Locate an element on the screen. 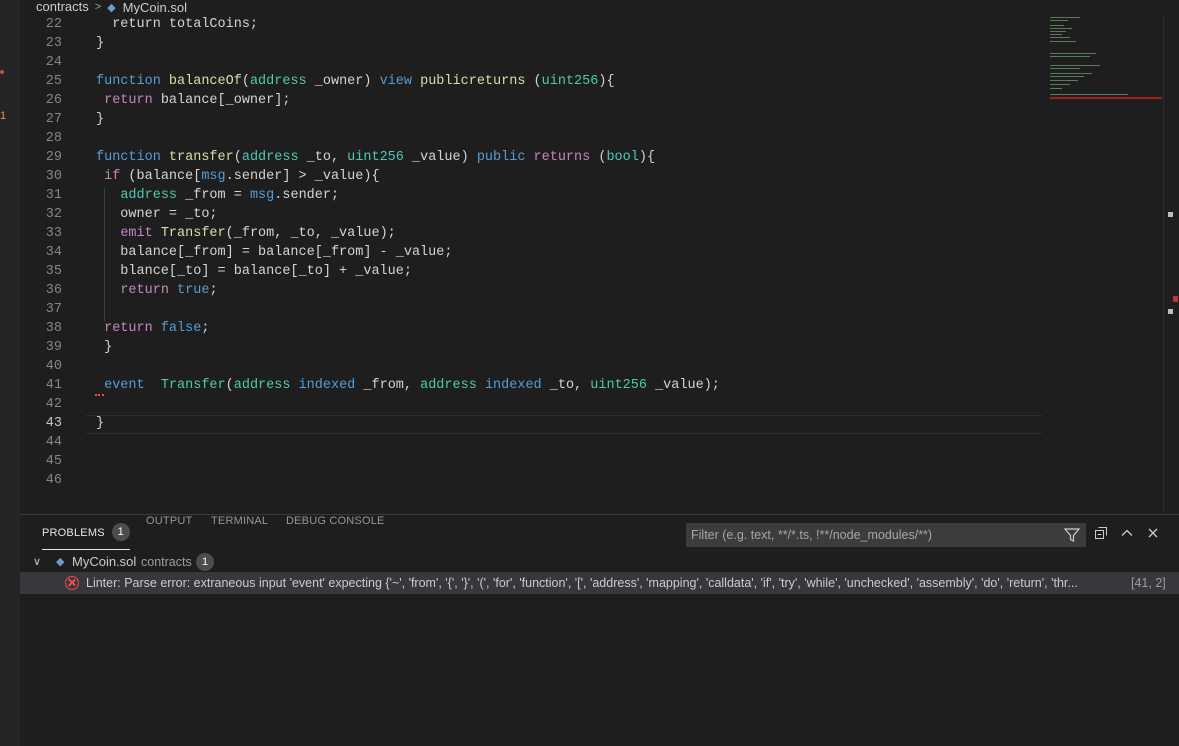  code-token: _owner) is located at coordinates (343, 81).